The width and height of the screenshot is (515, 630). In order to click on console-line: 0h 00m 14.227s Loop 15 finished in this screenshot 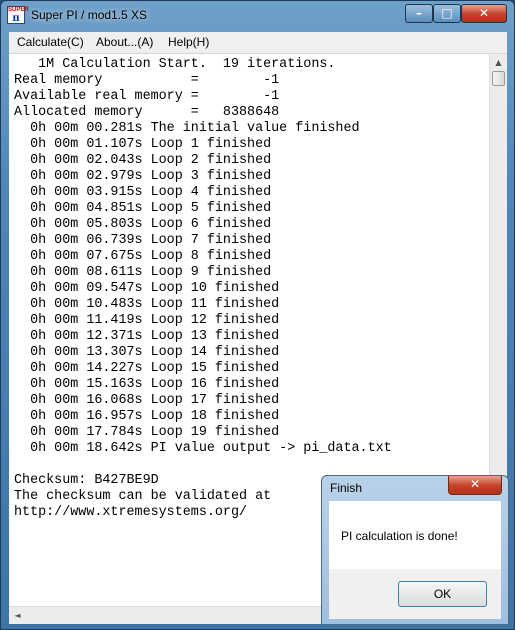, I will do `click(147, 368)`.